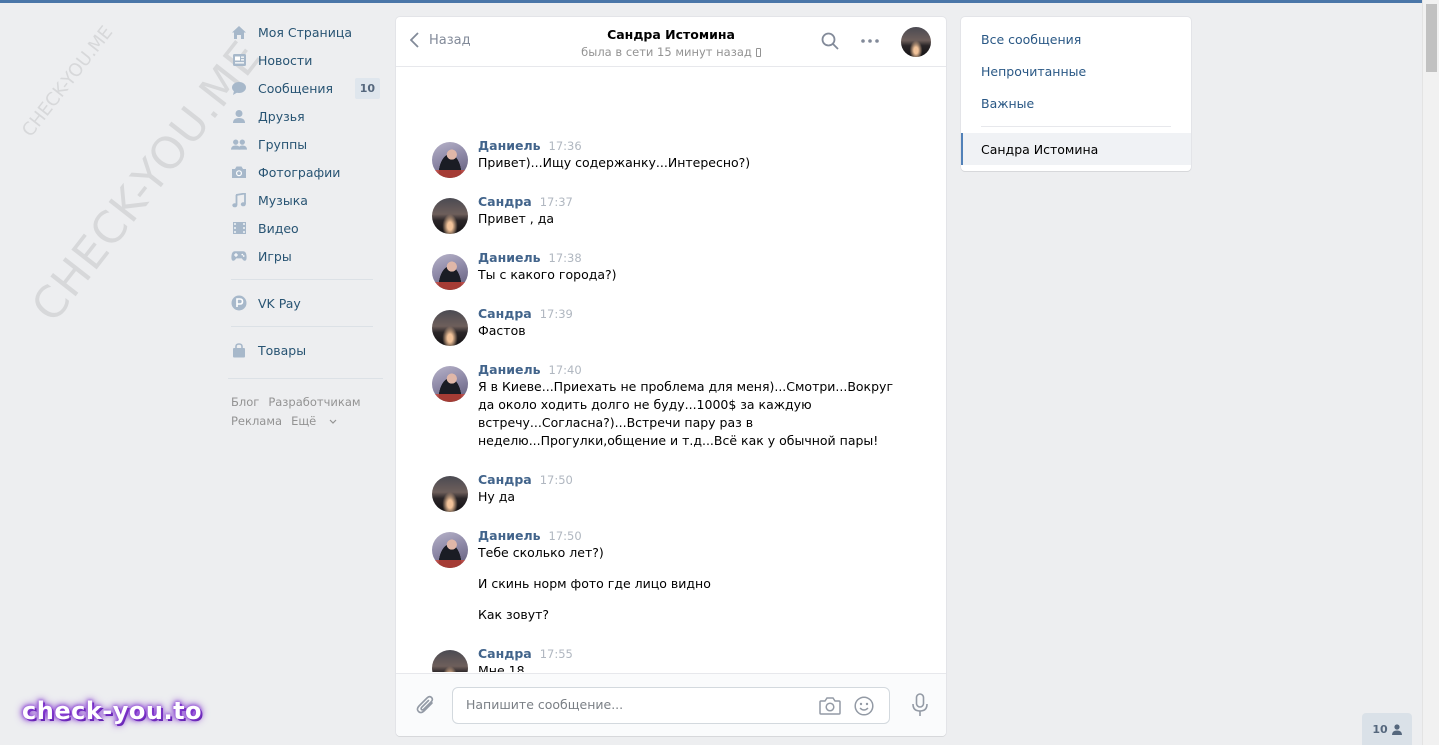 The width and height of the screenshot is (1439, 745). I want to click on nav-label: Группы, so click(283, 144).